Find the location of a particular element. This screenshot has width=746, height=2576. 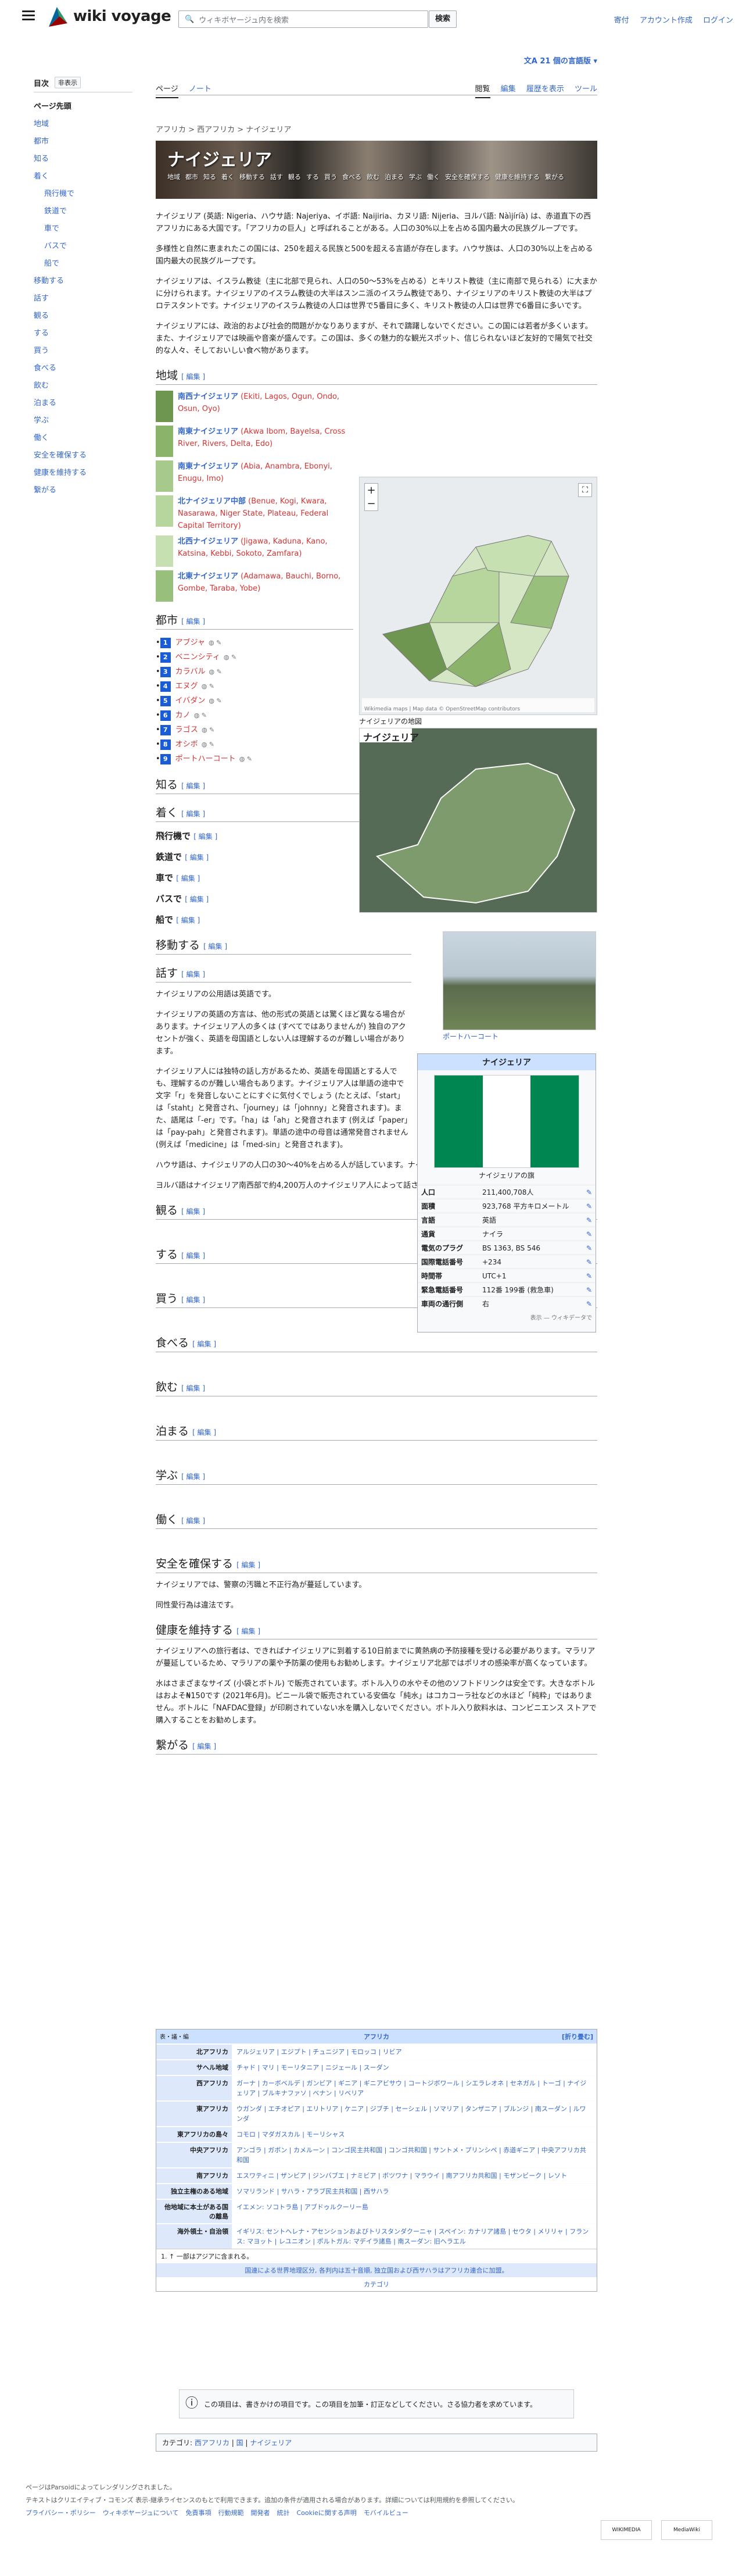

toc-item: 地域 is located at coordinates (83, 124).